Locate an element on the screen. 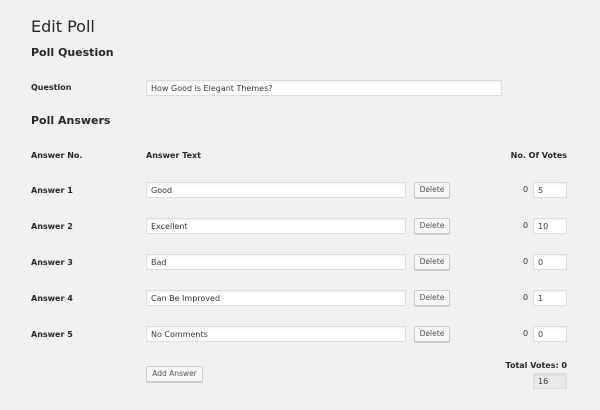 The image size is (600, 410). question-input: How Good is Elegant Themes? is located at coordinates (324, 88).